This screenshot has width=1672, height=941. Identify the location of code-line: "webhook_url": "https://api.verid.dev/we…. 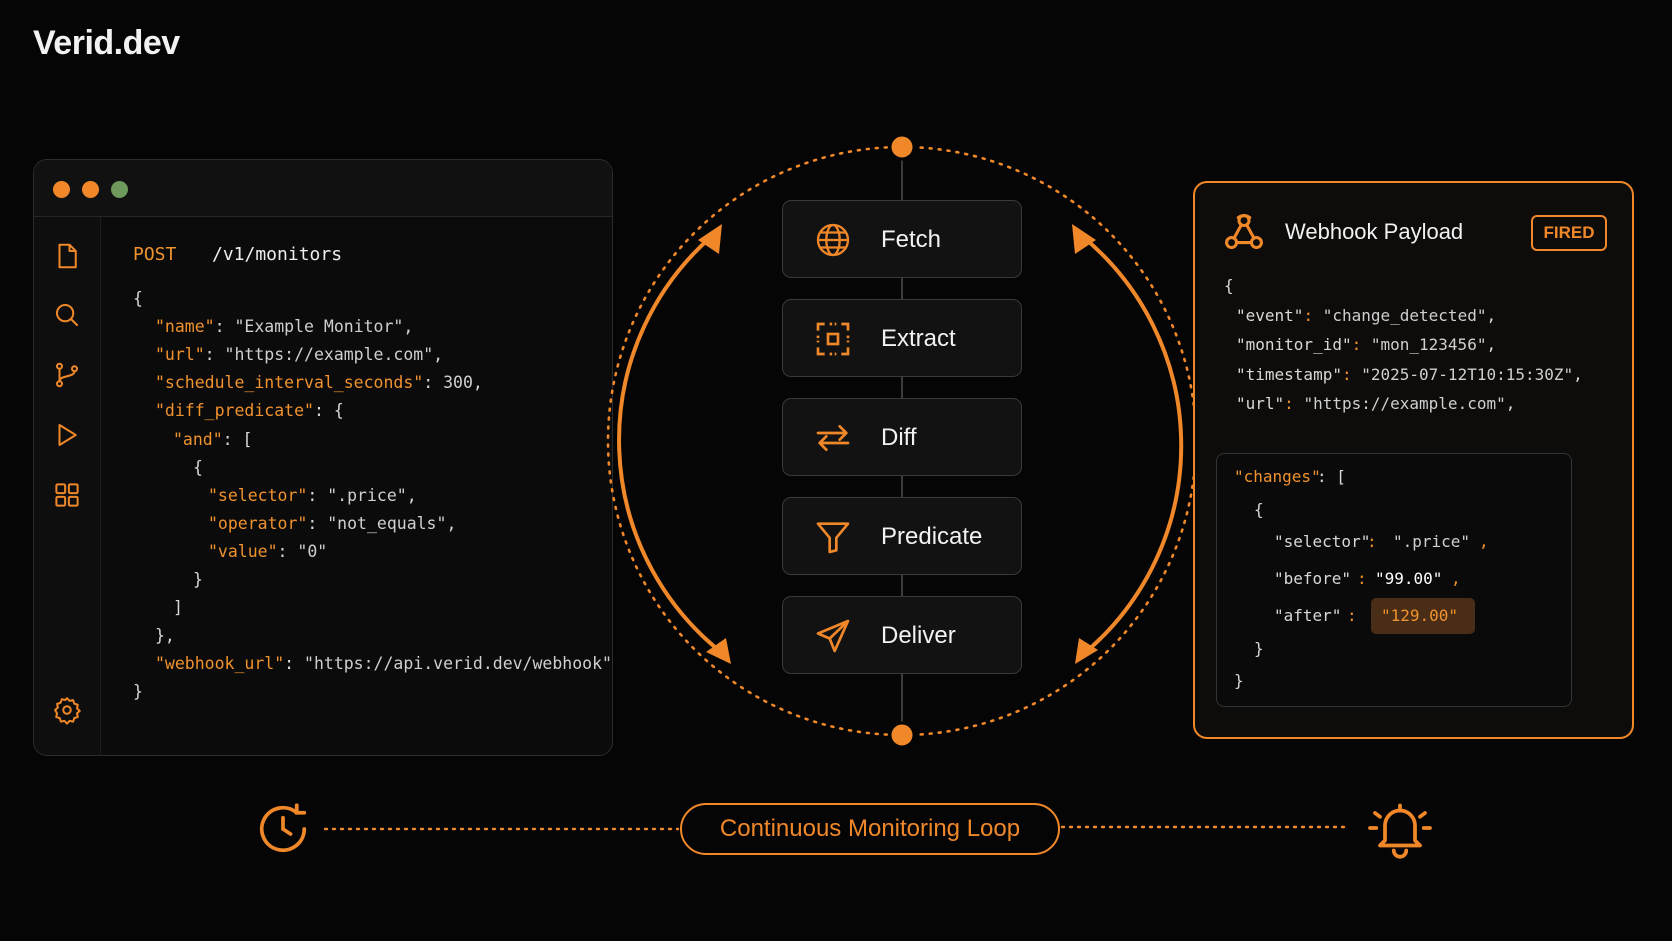
(383, 663).